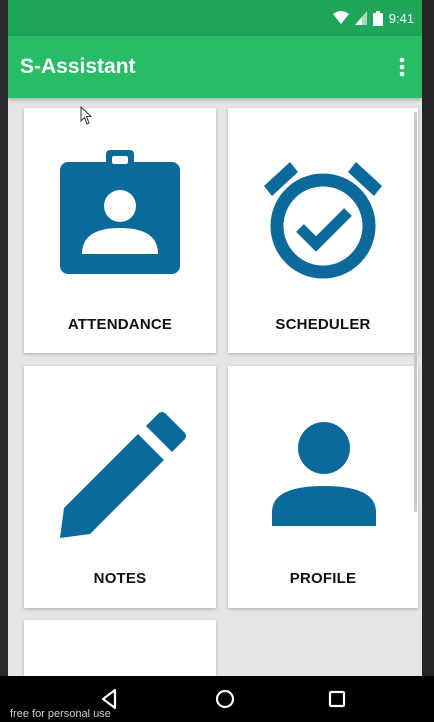 The height and width of the screenshot is (722, 434). What do you see at coordinates (337, 699) in the screenshot?
I see `recents-icon` at bounding box center [337, 699].